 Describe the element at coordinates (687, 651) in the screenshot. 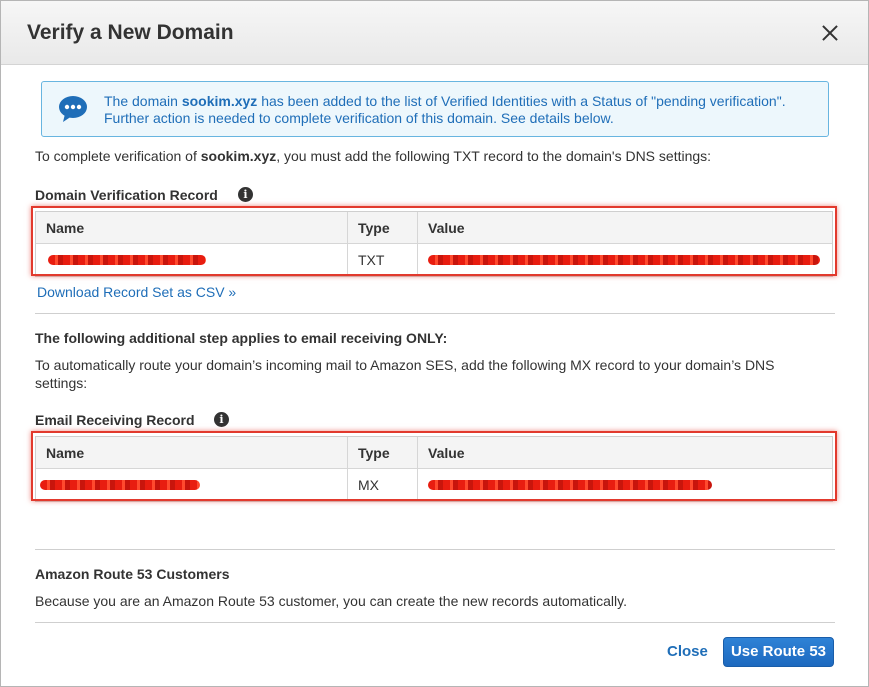

I see `close-button: Close` at that location.